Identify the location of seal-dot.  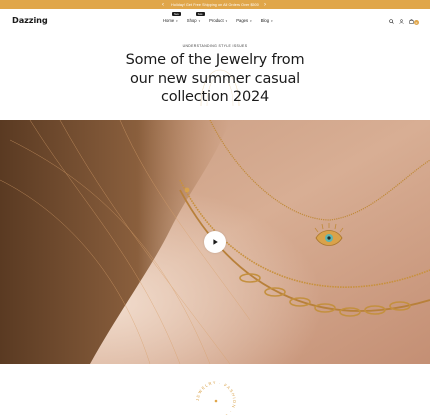
(216, 401).